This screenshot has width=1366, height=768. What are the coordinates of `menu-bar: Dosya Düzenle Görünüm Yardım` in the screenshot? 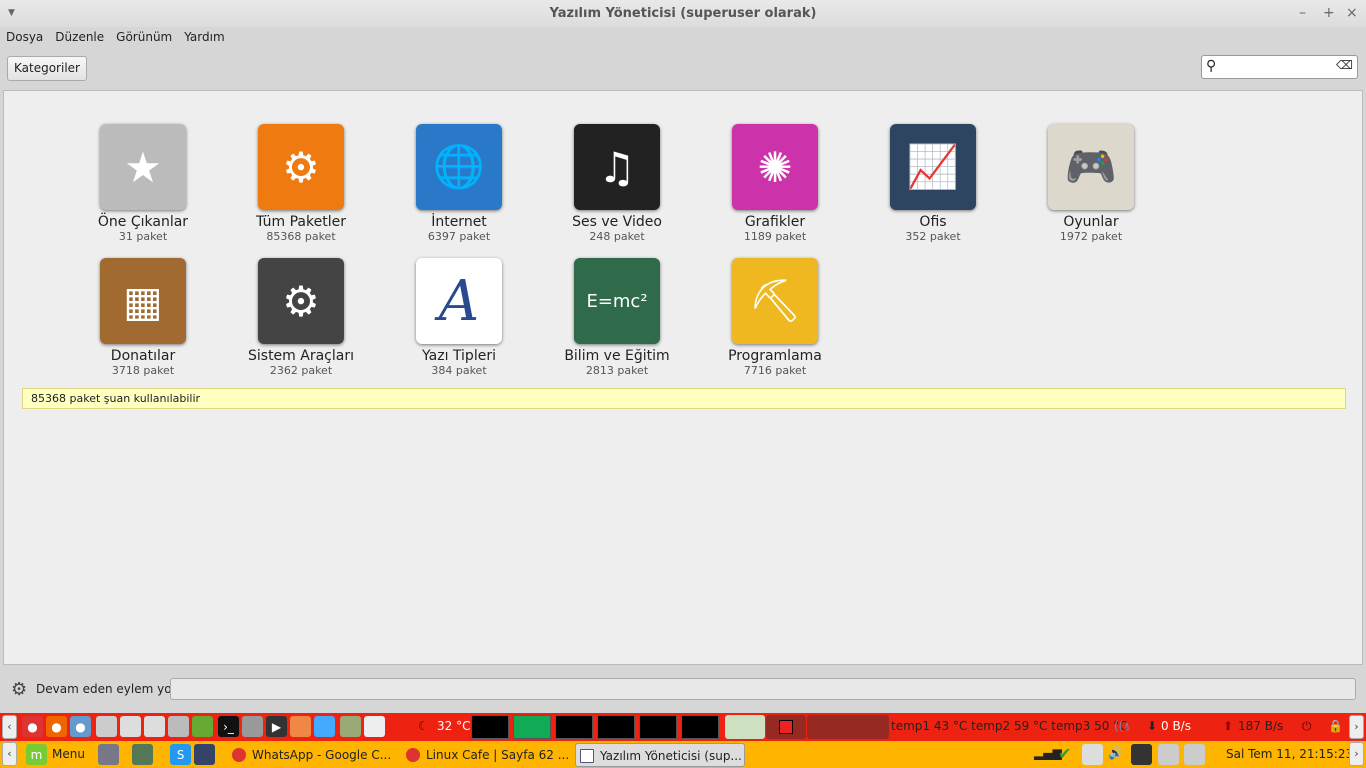 It's located at (115, 38).